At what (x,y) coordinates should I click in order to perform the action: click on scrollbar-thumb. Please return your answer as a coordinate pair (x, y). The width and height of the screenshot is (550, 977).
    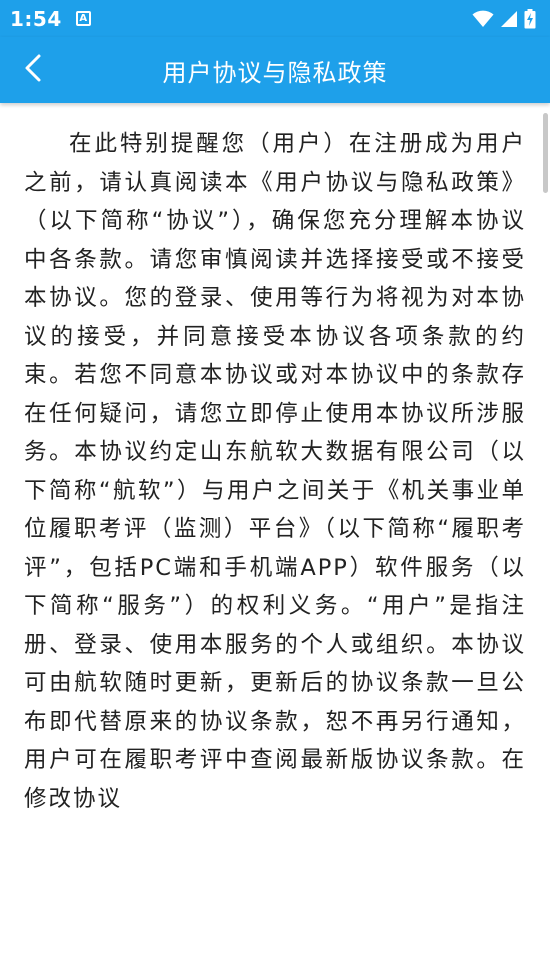
    Looking at the image, I should click on (545, 153).